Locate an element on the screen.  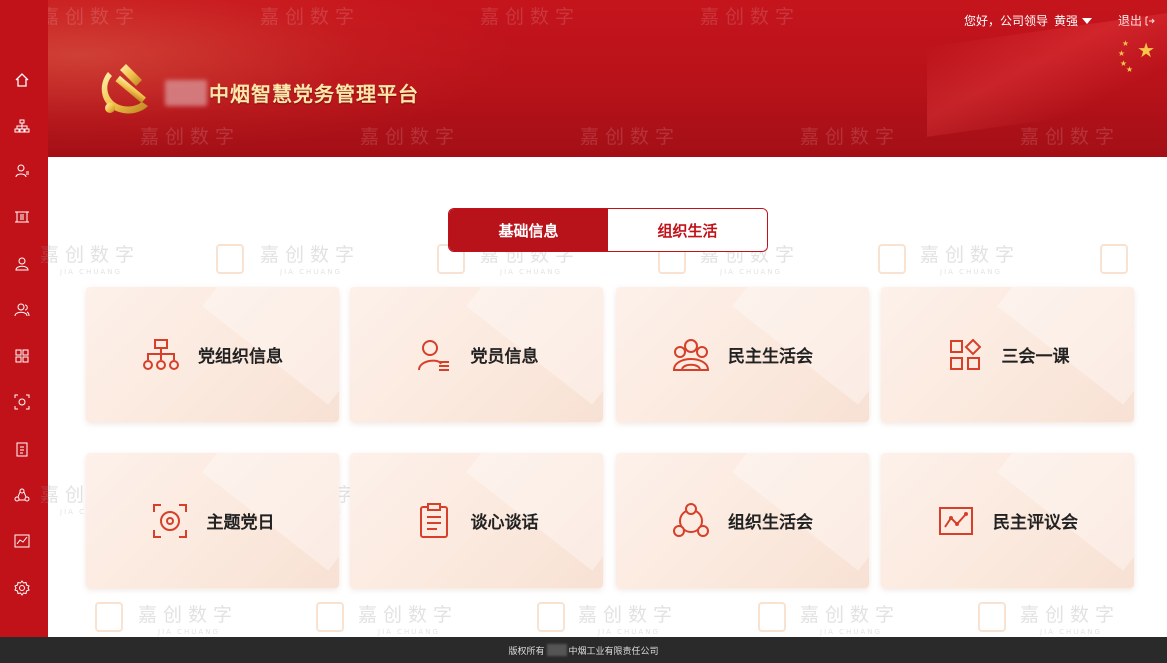
sidebar is located at coordinates (24, 318).